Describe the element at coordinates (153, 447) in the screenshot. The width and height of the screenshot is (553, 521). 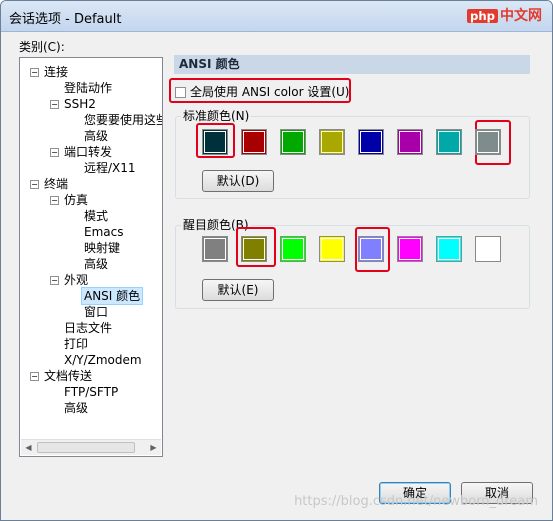
I see `scroll-right-icon: ▶` at that location.